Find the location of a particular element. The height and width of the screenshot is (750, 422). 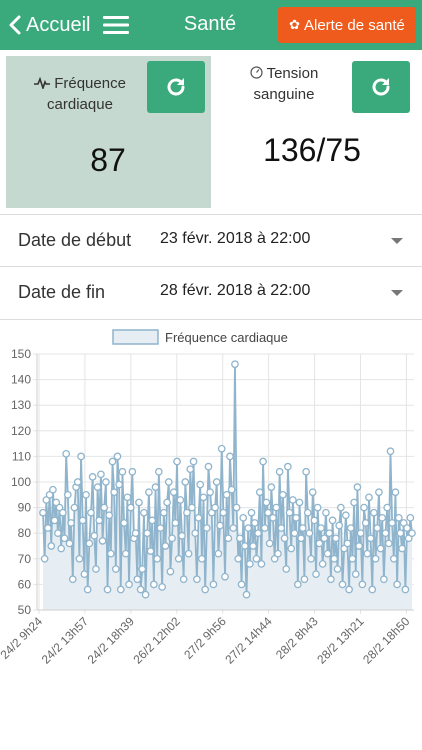

heart-rate-refresh-button is located at coordinates (176, 87).